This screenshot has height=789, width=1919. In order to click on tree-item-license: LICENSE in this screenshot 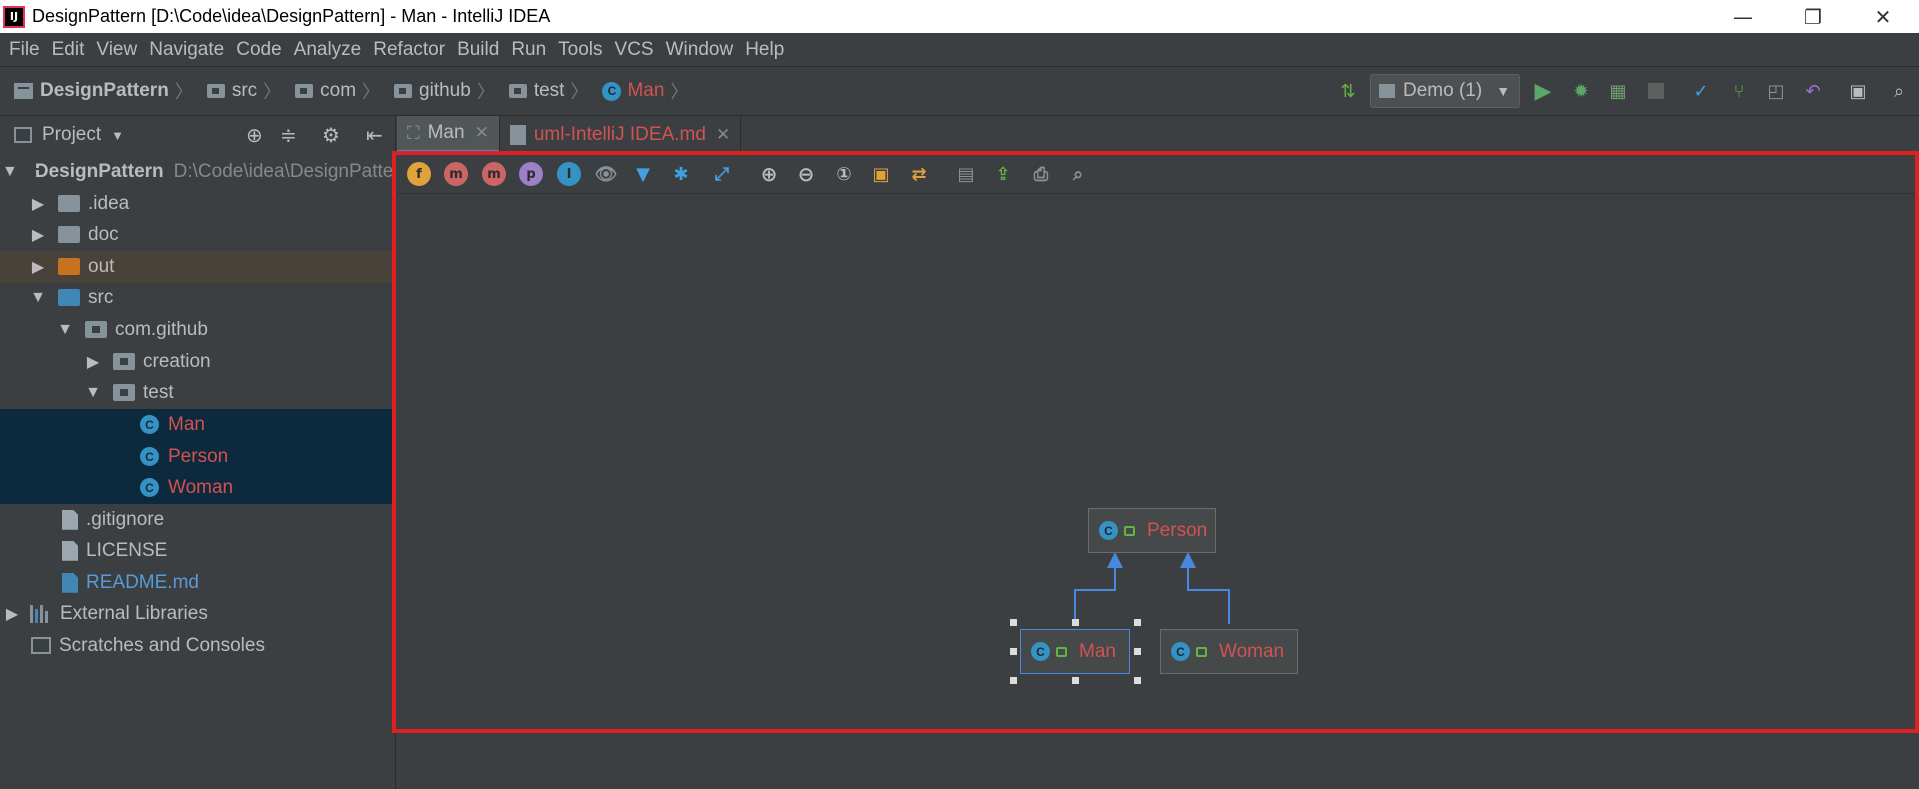, I will do `click(198, 551)`.